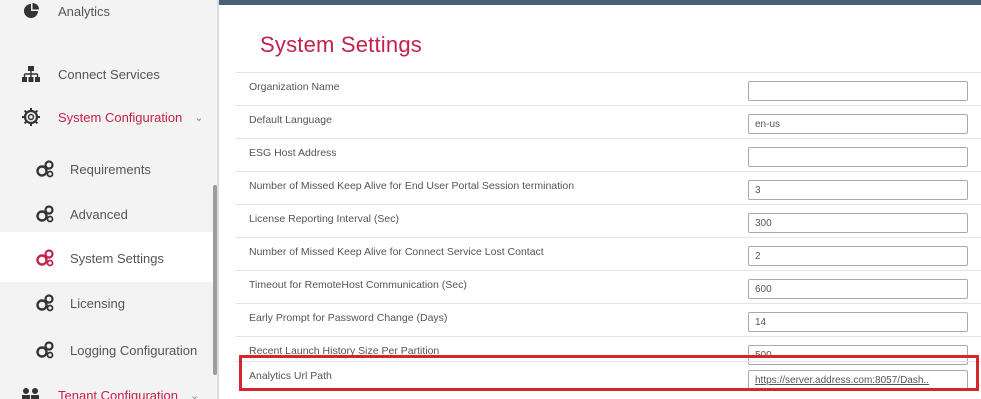 The image size is (981, 399). Describe the element at coordinates (608, 320) in the screenshot. I see `setting-row: Early Prompt for Password Change (Days)` at that location.